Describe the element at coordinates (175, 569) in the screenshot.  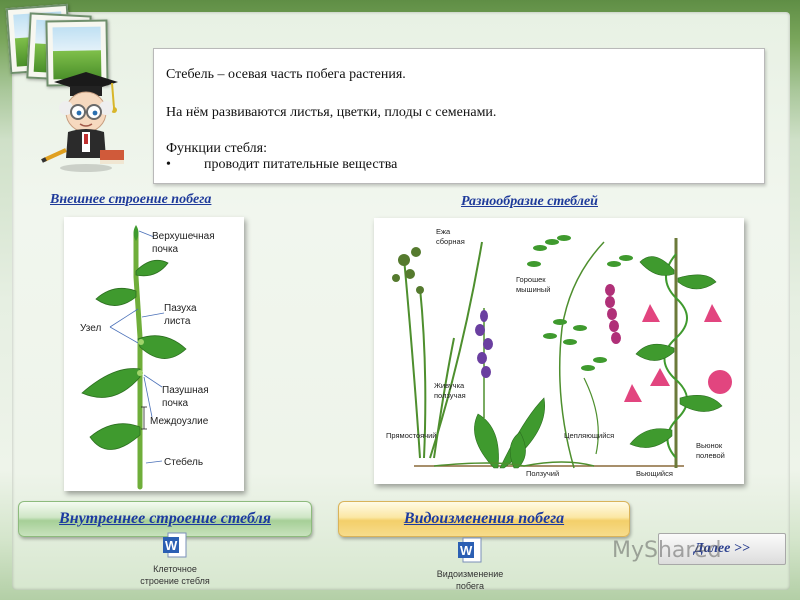
I see `document-caption: Клеточное` at that location.